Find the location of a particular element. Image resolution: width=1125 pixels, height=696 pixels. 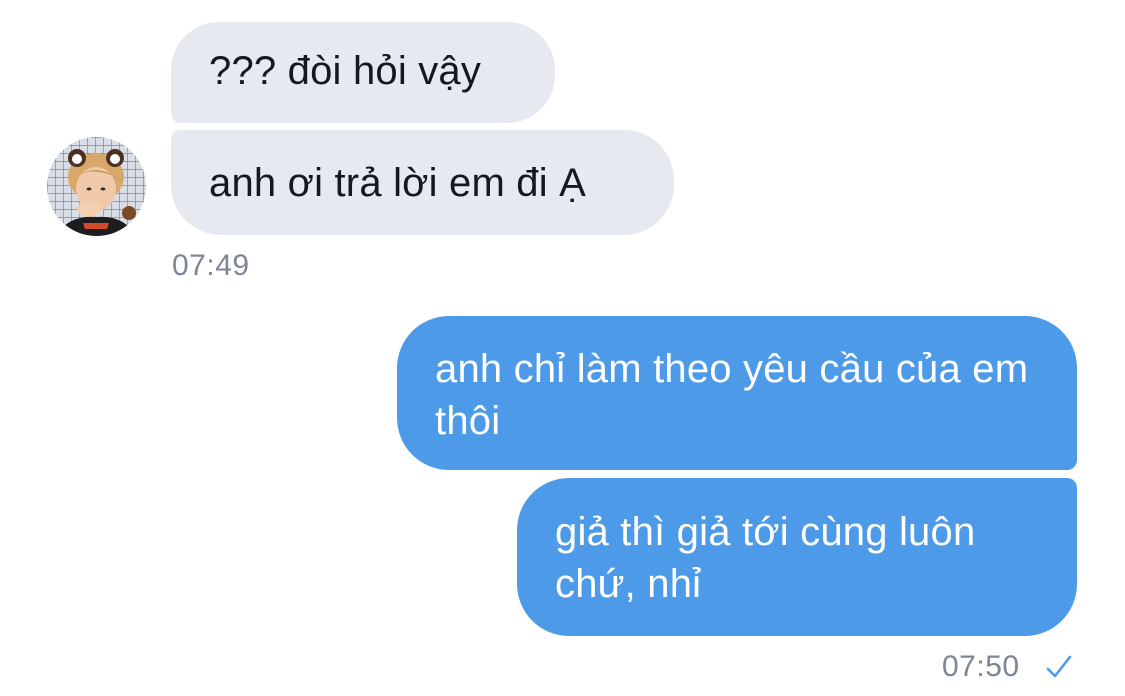

message-text: giả thì giả tới cùng luôn chứ, nhỉ is located at coordinates (765, 558).